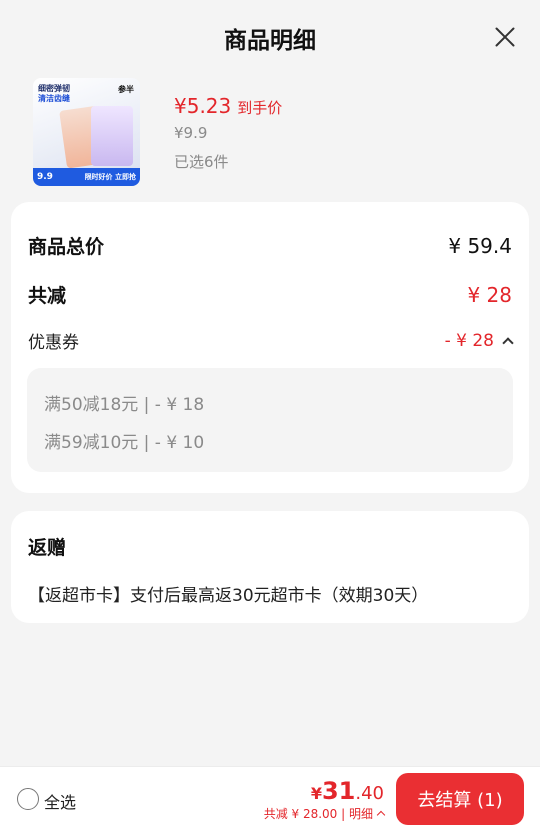  I want to click on coupon-value-group: - ¥ 28, so click(479, 340).